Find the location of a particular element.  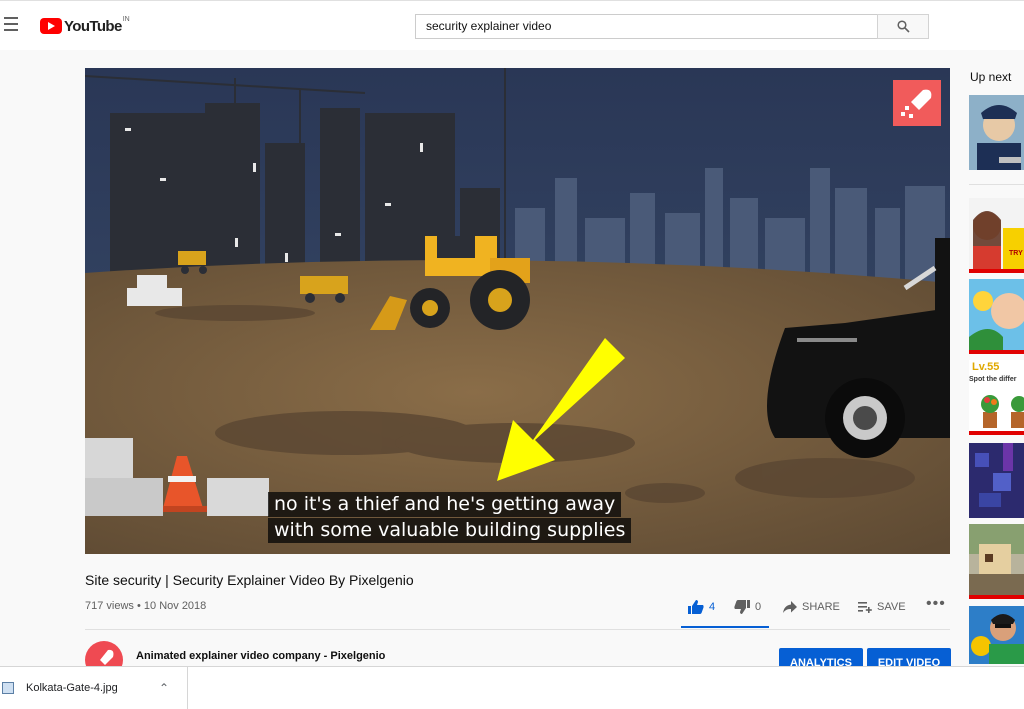

save-label: SAVE is located at coordinates (891, 607).